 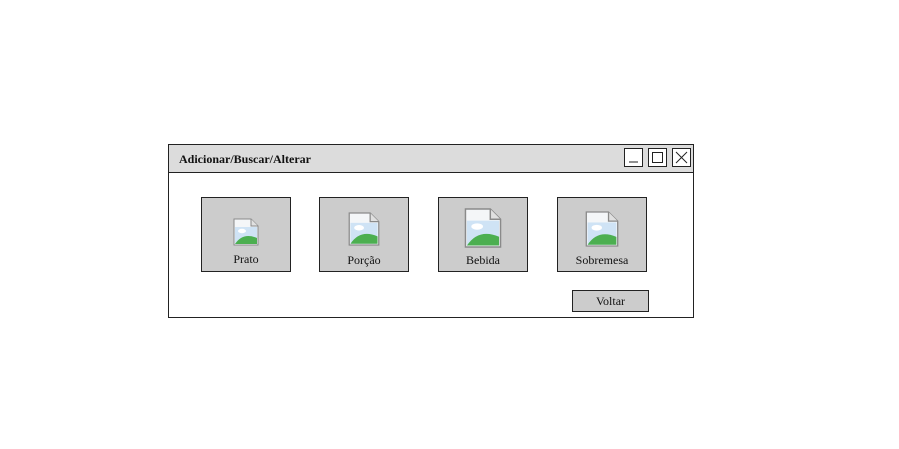 I want to click on maximize-button, so click(x=657, y=157).